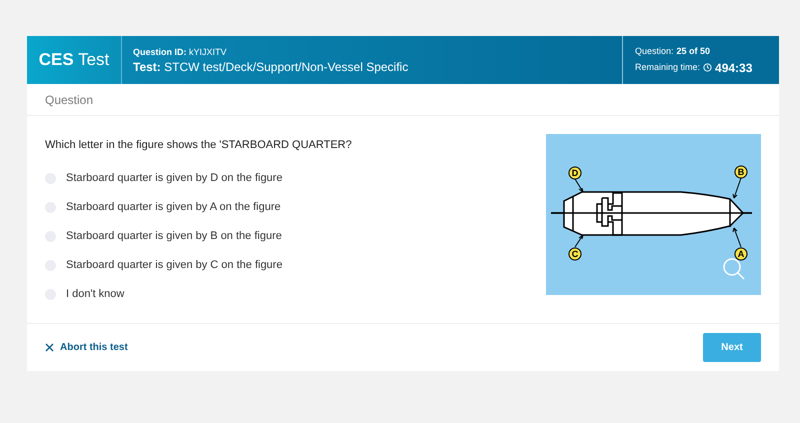 This screenshot has width=800, height=423. What do you see at coordinates (667, 67) in the screenshot?
I see `remaining-time-label: Remaining time:` at bounding box center [667, 67].